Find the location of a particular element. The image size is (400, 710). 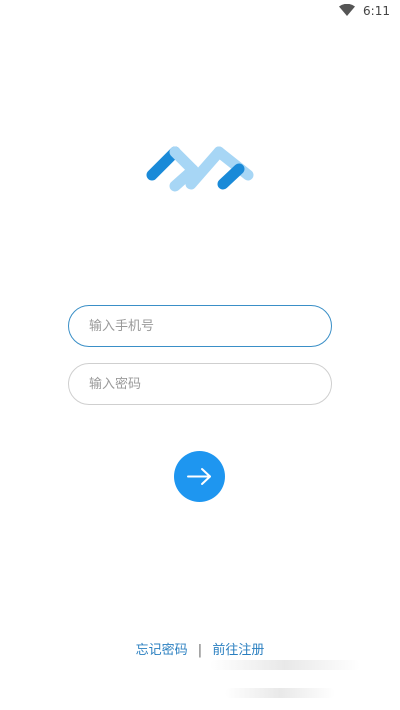

phone-input-container is located at coordinates (200, 326).